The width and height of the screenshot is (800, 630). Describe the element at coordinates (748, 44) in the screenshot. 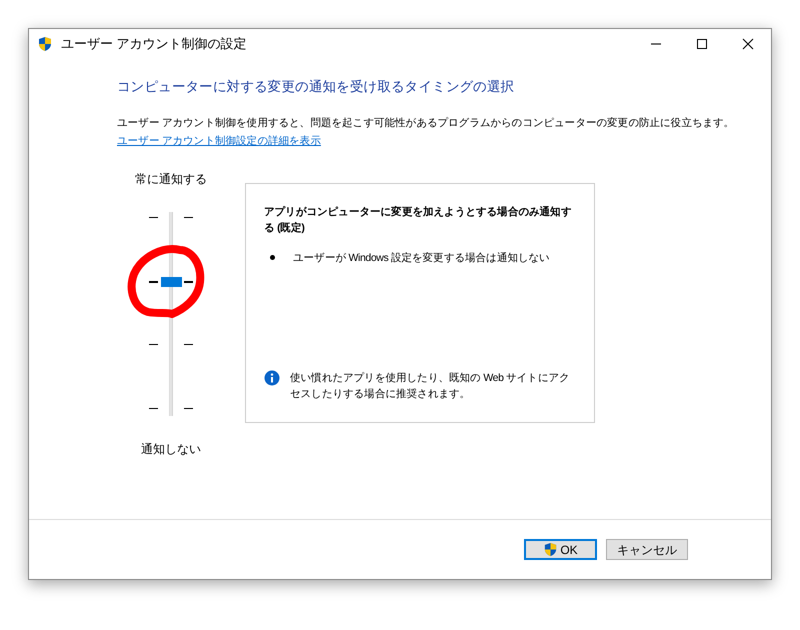

I see `close-icon` at that location.